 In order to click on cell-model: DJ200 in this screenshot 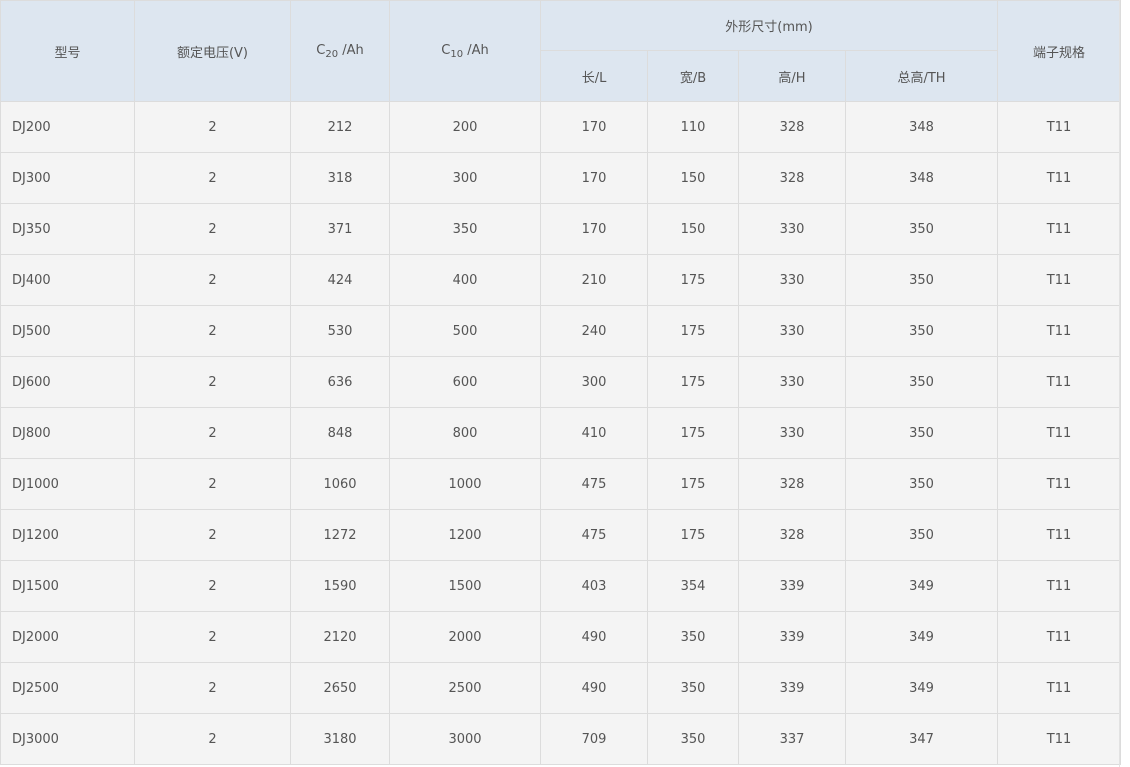, I will do `click(67, 127)`.